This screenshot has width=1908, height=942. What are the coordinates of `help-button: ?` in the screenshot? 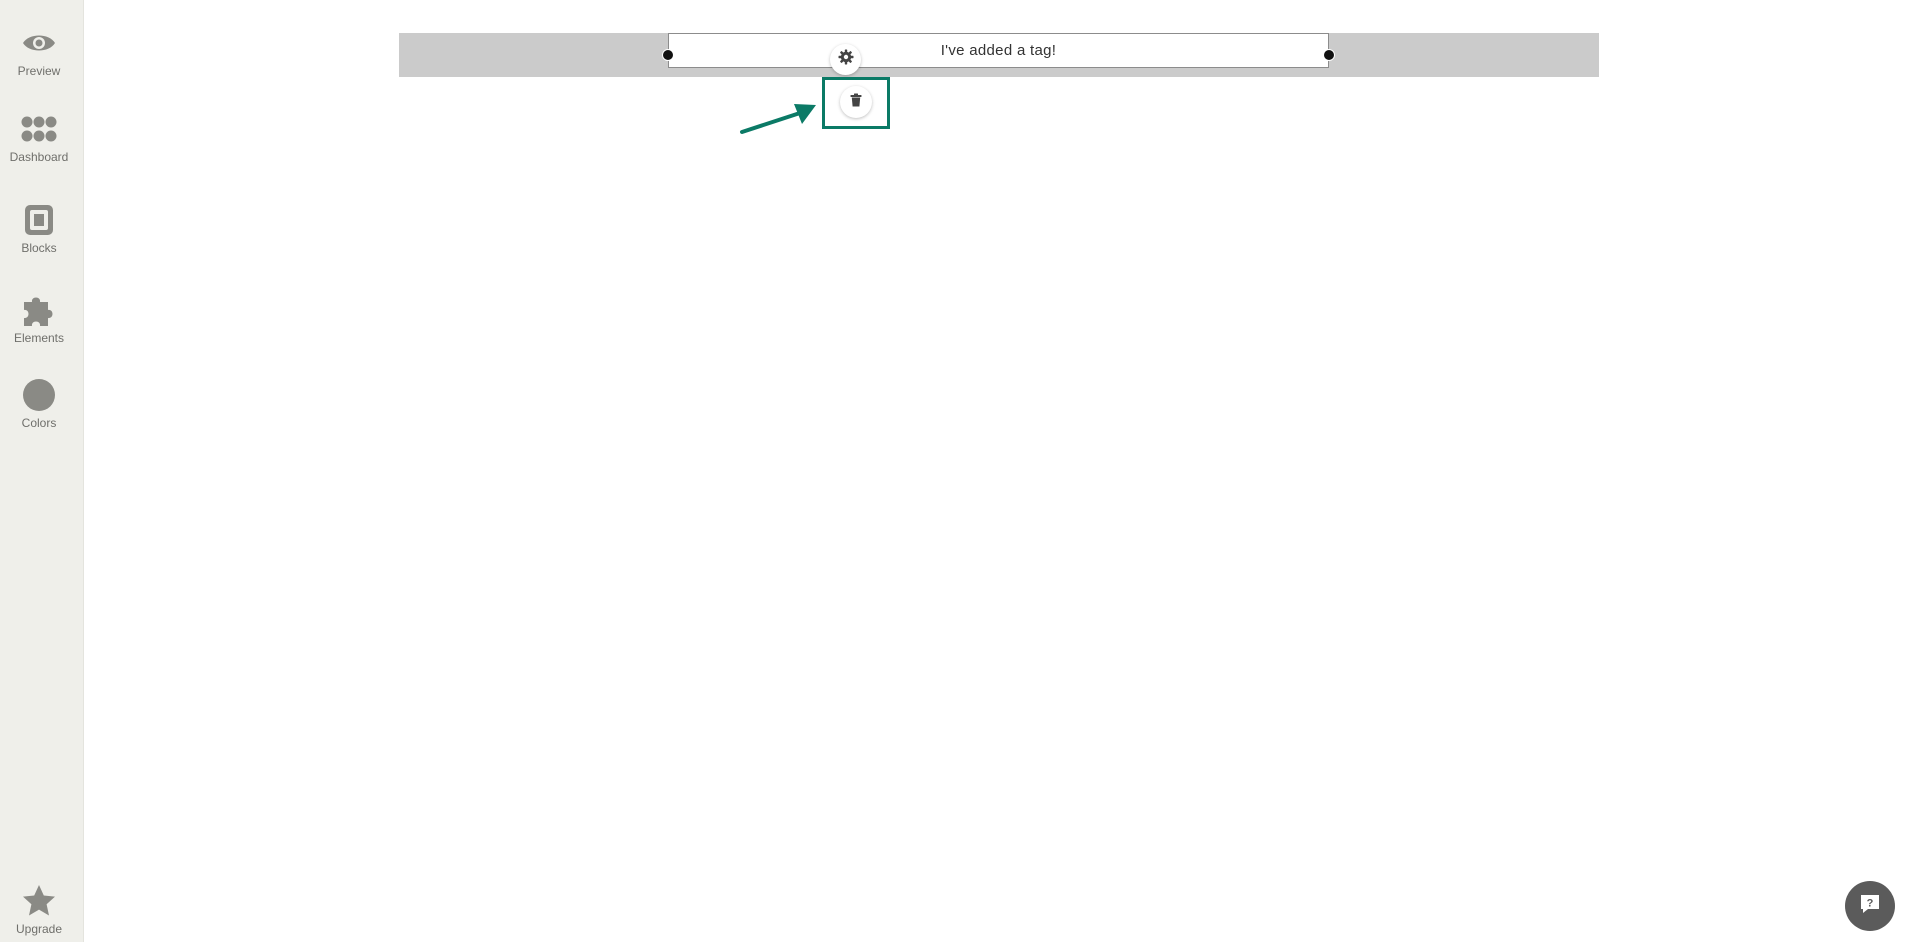 It's located at (1870, 906).